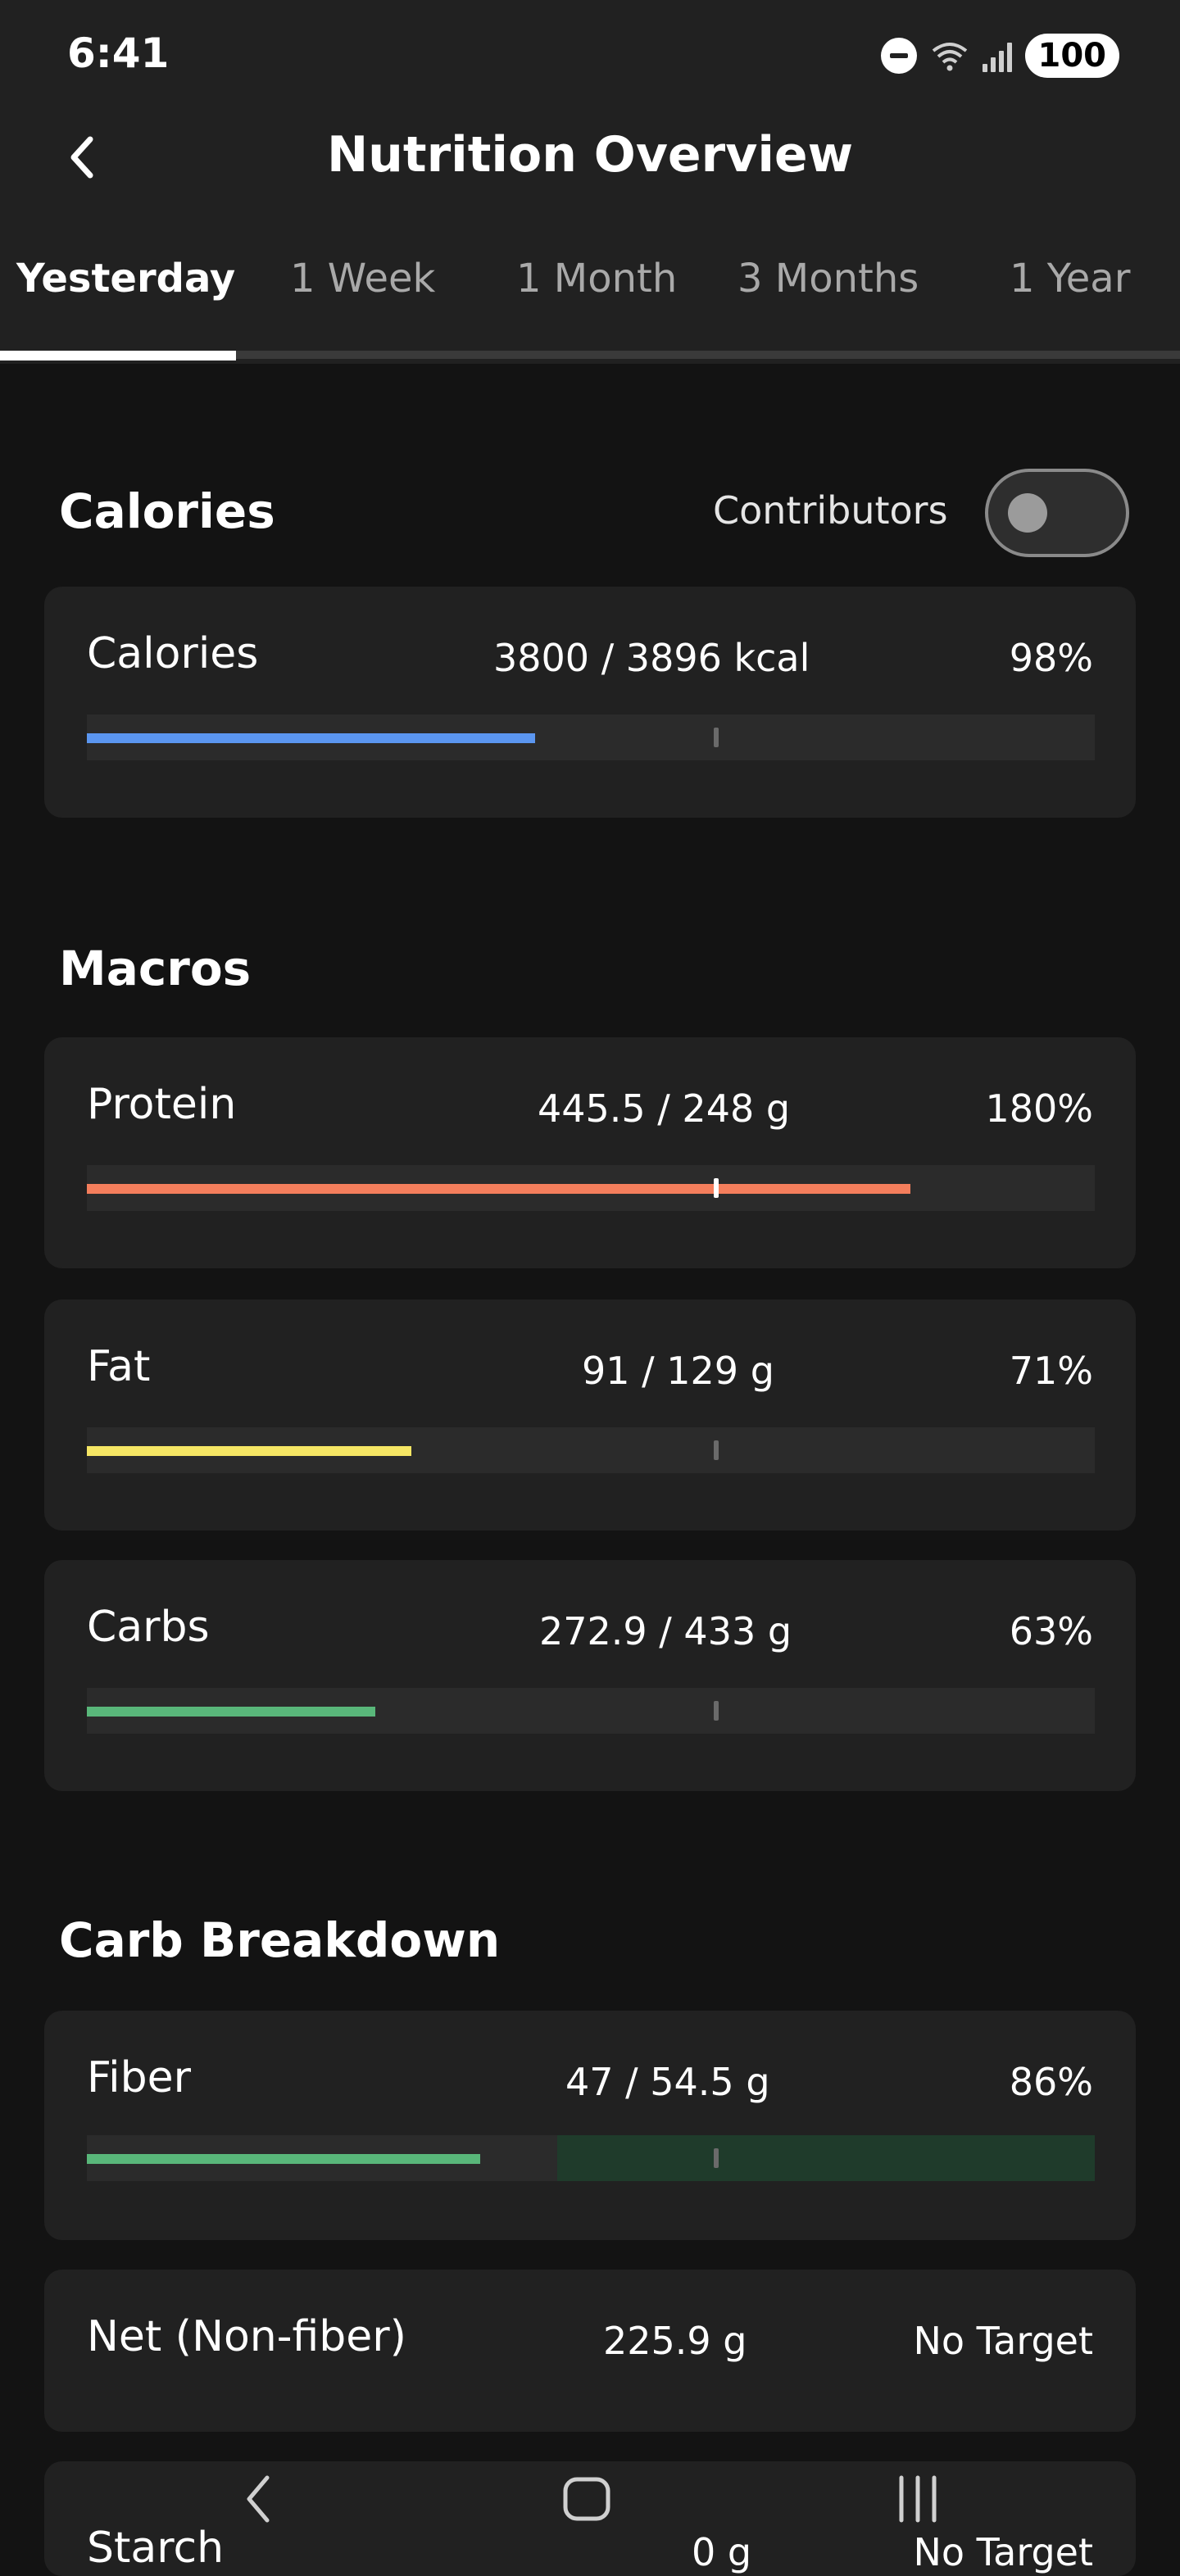 This screenshot has width=1180, height=2576. Describe the element at coordinates (311, 738) in the screenshot. I see `calories-progress-fill` at that location.